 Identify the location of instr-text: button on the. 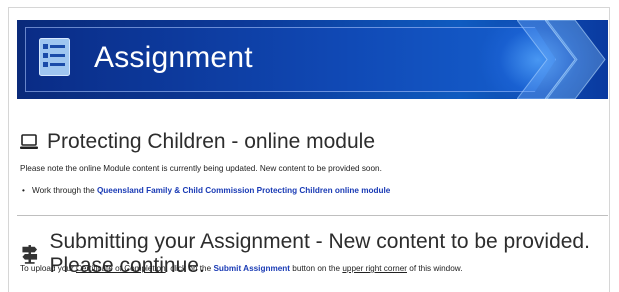
(316, 268).